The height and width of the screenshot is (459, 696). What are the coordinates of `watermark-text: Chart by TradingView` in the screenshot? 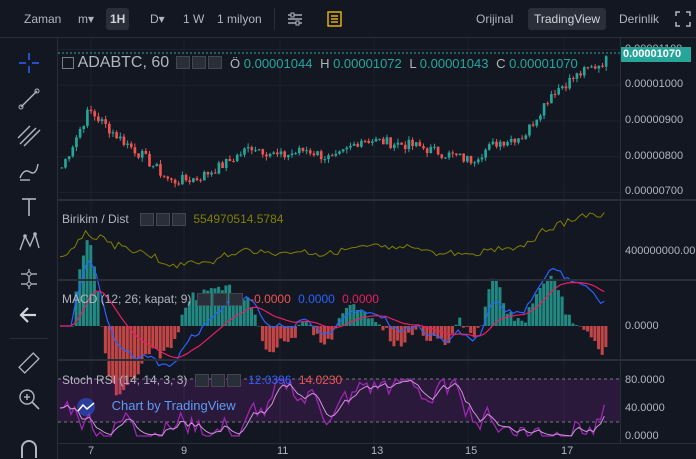 It's located at (173, 406).